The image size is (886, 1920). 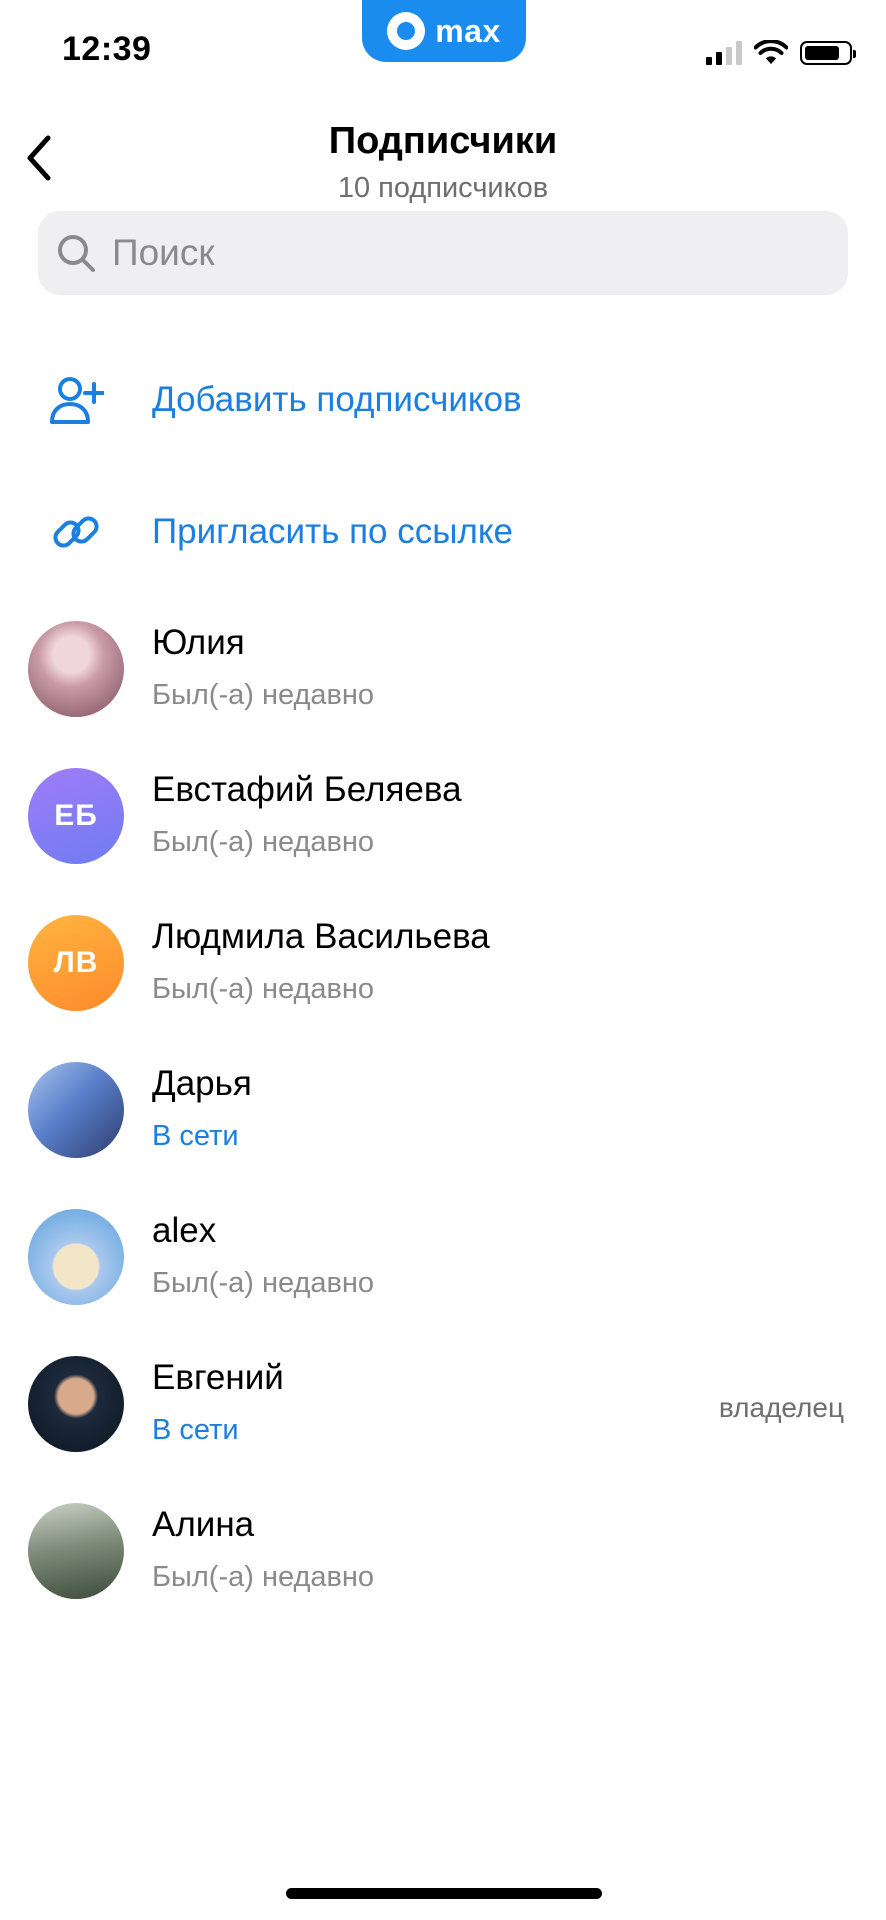 I want to click on avatar: ЕБ, so click(x=76, y=816).